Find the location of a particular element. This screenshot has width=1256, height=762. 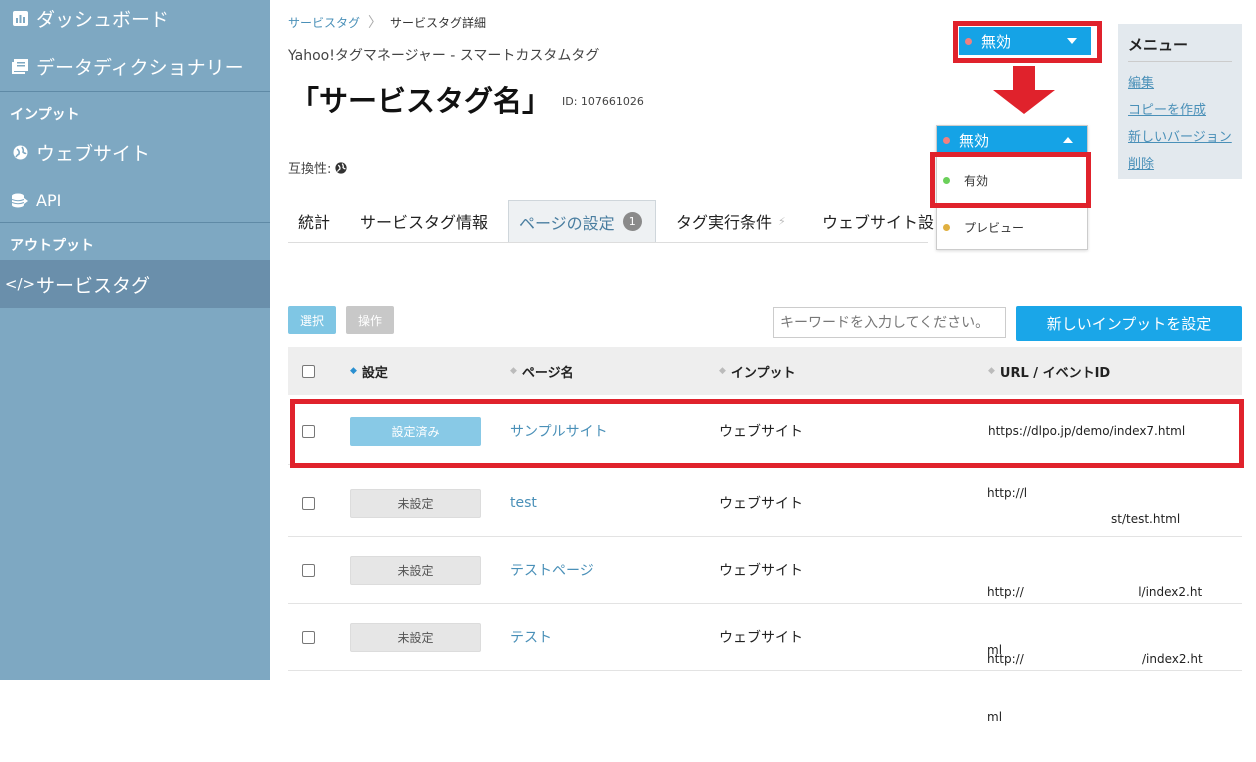

select-all-checkbox is located at coordinates (308, 371).